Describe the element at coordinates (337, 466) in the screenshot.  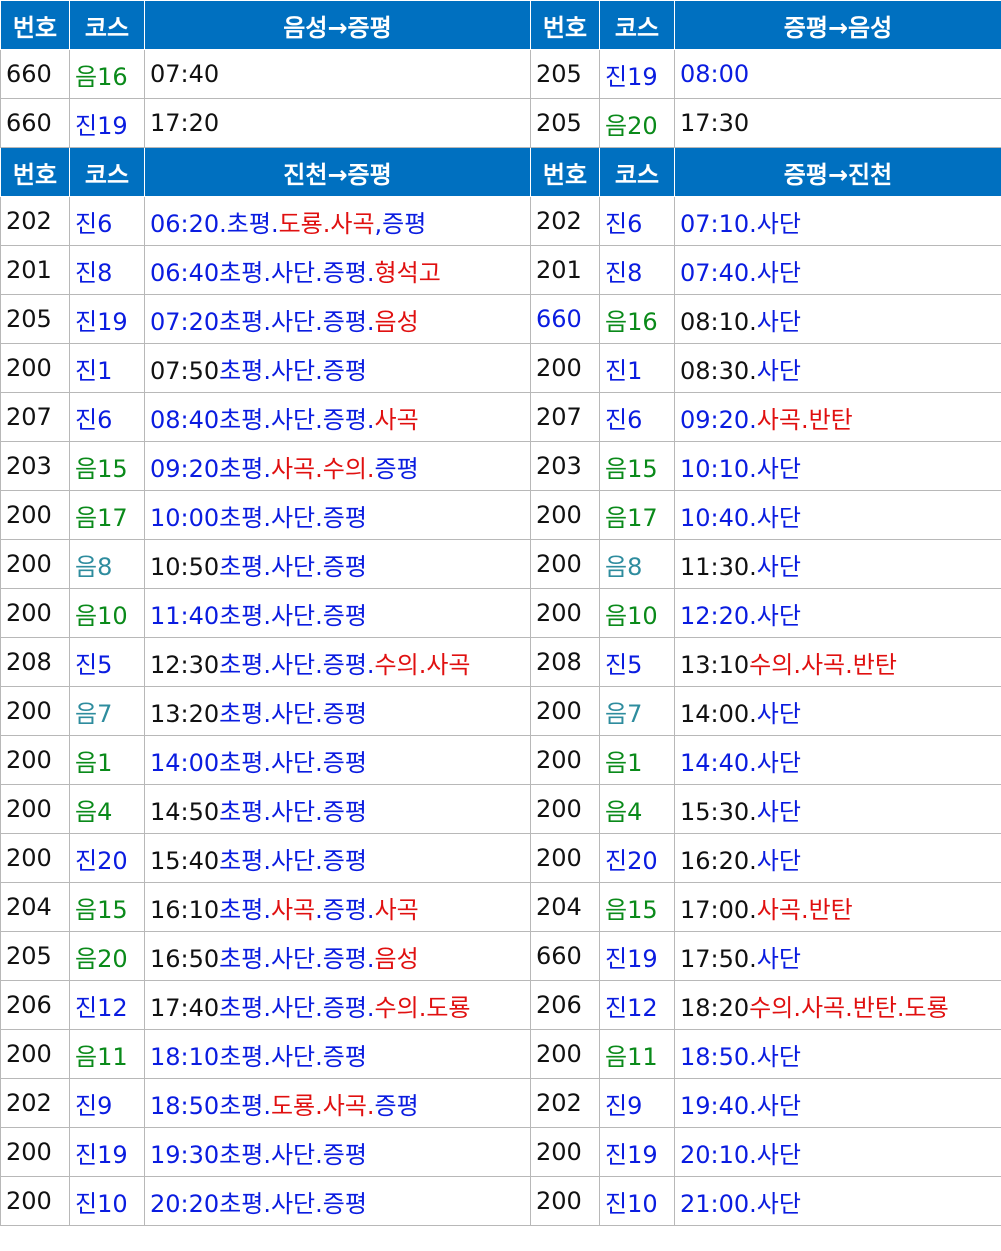
I see `schedule-cell: 09:20초평.사곡.수의.증평` at that location.